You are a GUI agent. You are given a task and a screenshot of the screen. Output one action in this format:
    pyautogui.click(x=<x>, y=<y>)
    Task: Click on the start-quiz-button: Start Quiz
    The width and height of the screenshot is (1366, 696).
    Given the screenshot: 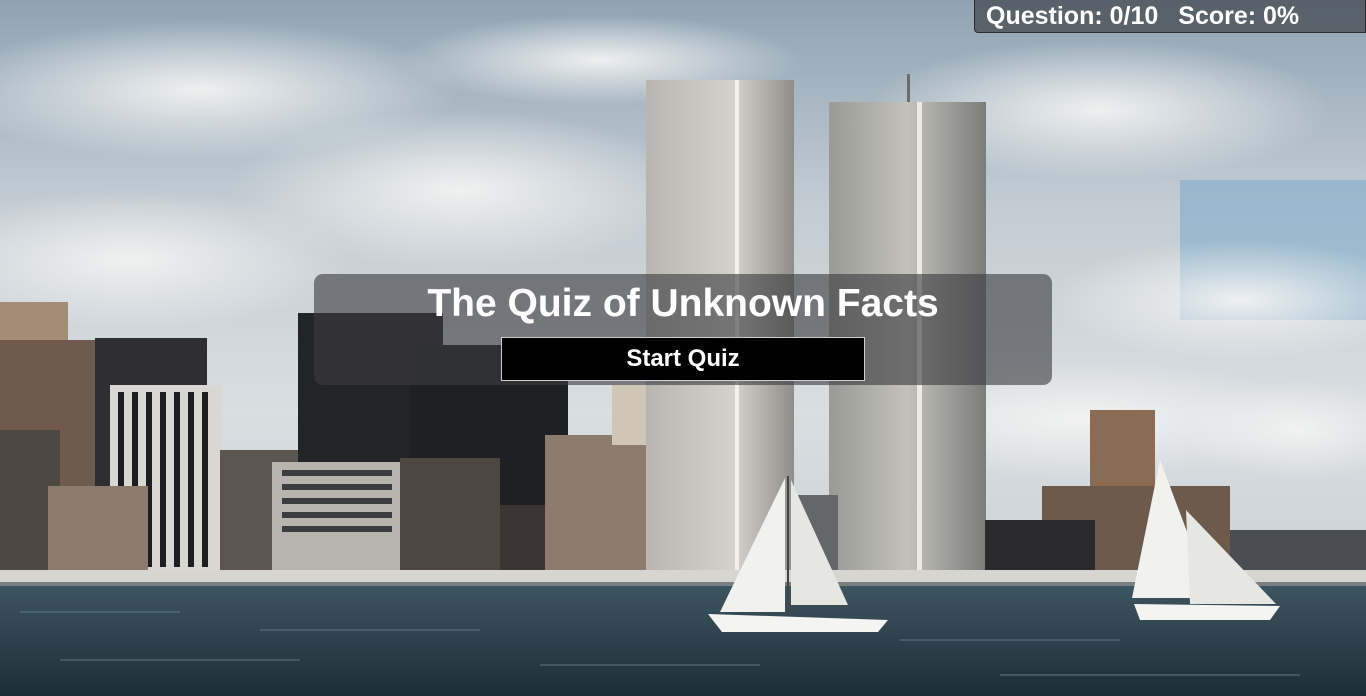 What is the action you would take?
    pyautogui.click(x=683, y=359)
    